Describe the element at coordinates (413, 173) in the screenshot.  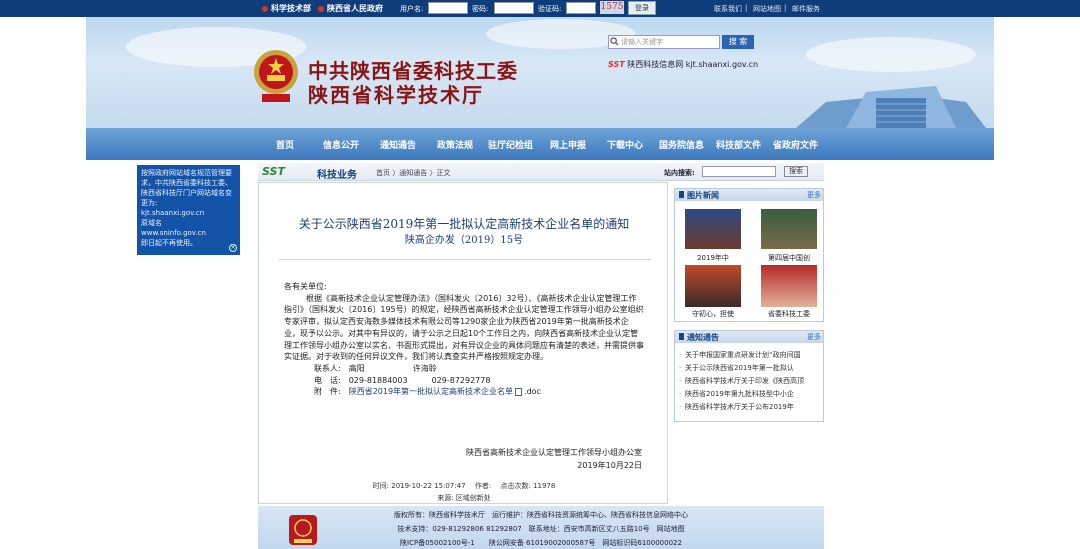
I see `breadcrumb: 首页 〉通知通告 〉正文` at that location.